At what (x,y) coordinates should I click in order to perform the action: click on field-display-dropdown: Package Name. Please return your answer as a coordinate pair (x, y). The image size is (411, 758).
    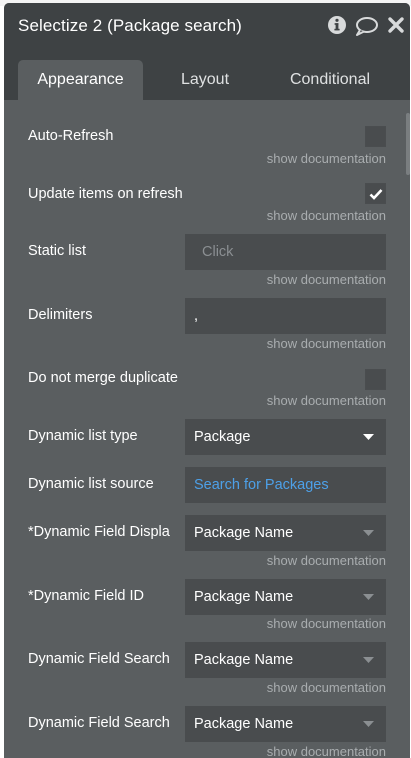
    Looking at the image, I should click on (285, 533).